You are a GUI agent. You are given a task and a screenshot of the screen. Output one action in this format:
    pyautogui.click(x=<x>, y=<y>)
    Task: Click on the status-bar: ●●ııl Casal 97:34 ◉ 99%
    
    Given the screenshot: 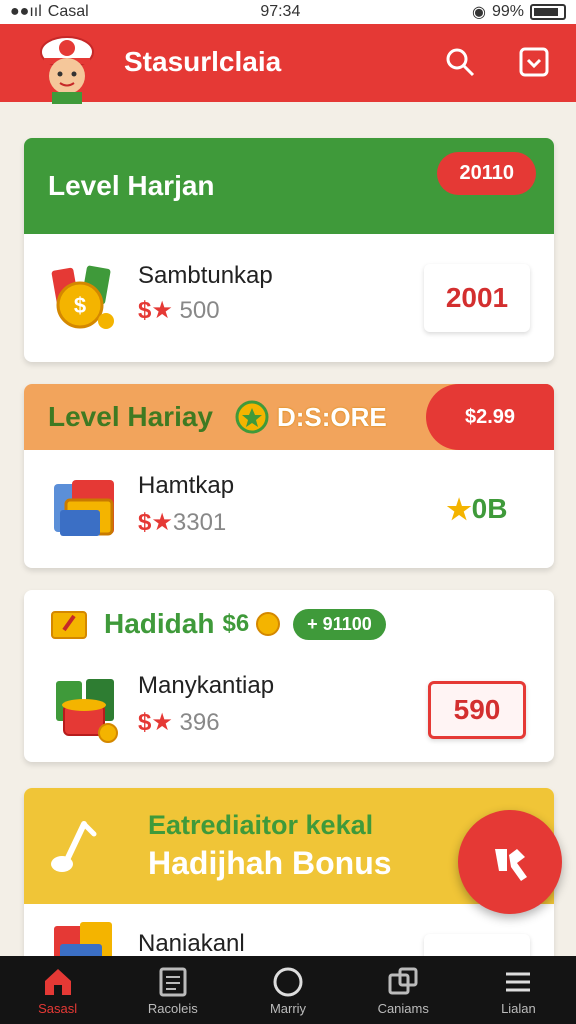 What is the action you would take?
    pyautogui.click(x=288, y=12)
    